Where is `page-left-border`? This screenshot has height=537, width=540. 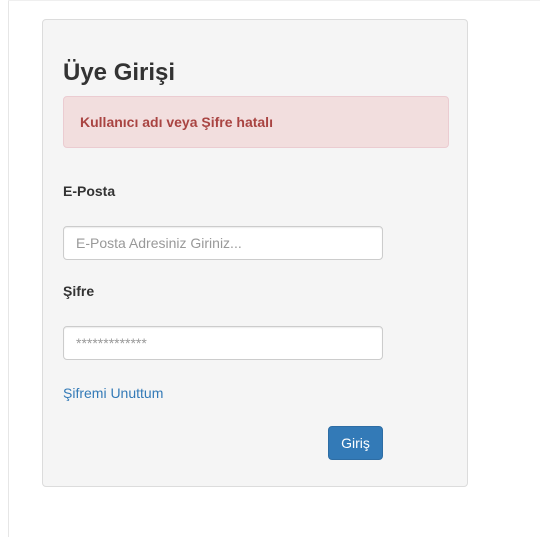 page-left-border is located at coordinates (8, 268).